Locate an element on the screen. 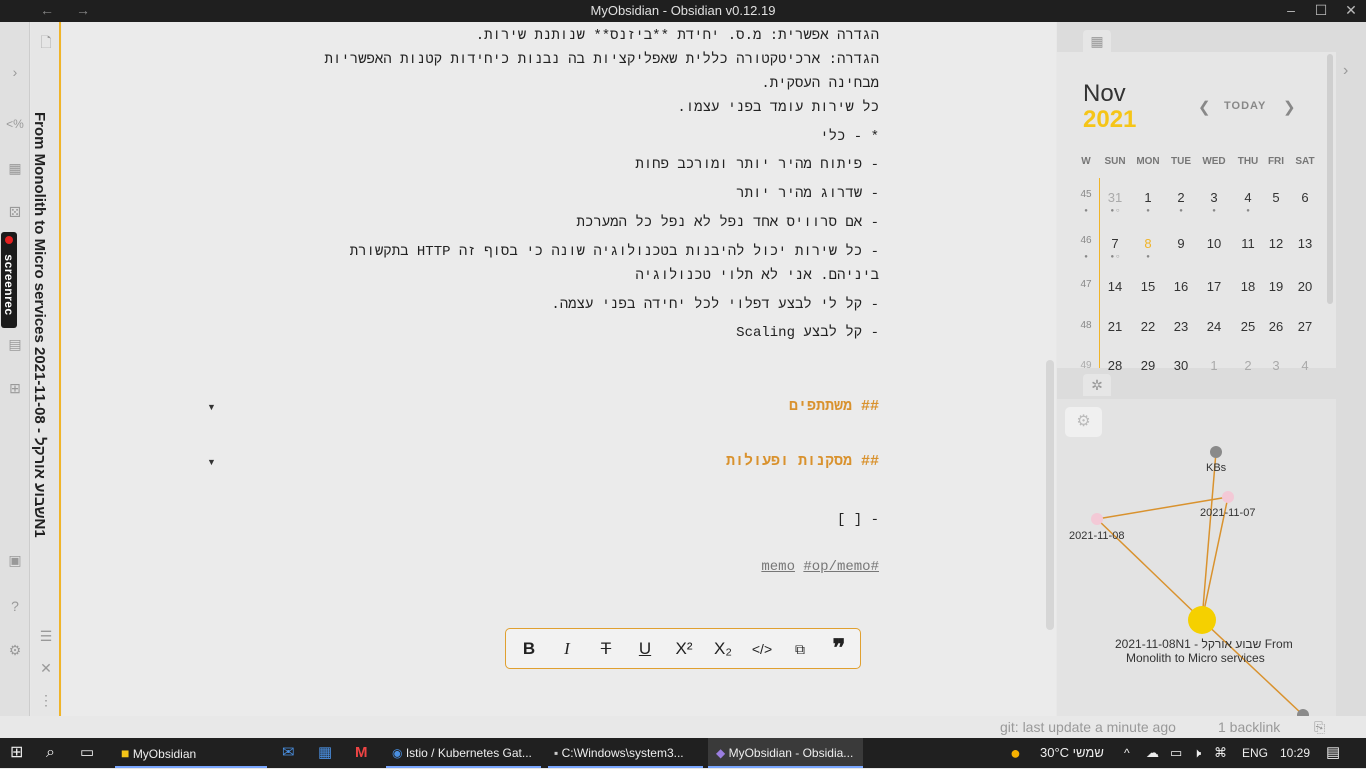 The height and width of the screenshot is (769, 1366). backlink-count: 1 backlink is located at coordinates (1249, 727).